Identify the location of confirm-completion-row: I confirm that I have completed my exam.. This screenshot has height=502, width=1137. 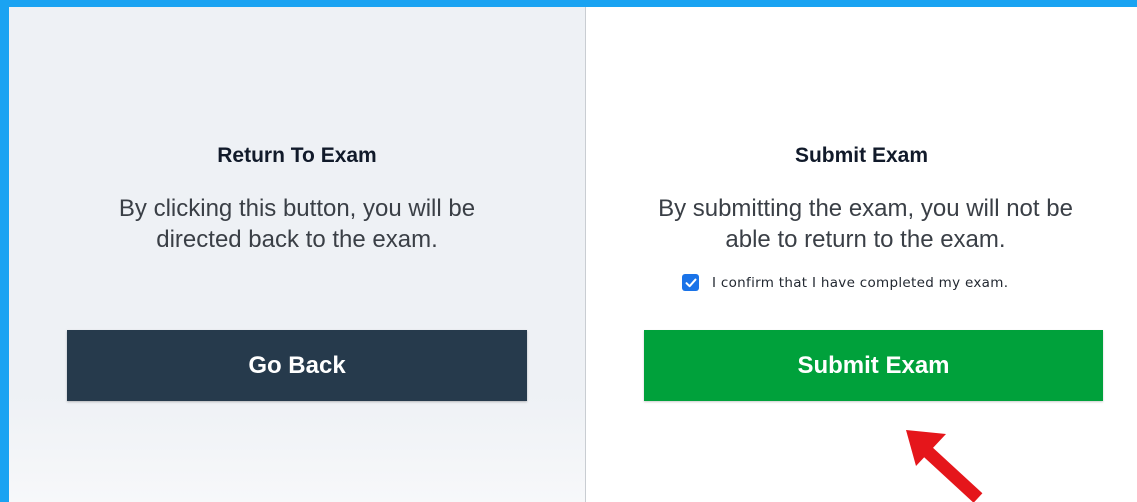
(845, 282).